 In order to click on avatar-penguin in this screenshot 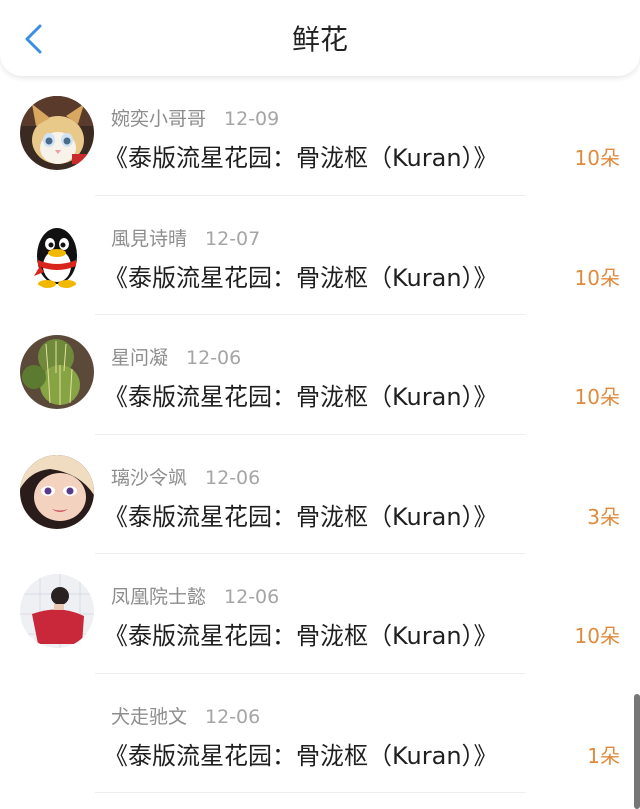, I will do `click(57, 252)`.